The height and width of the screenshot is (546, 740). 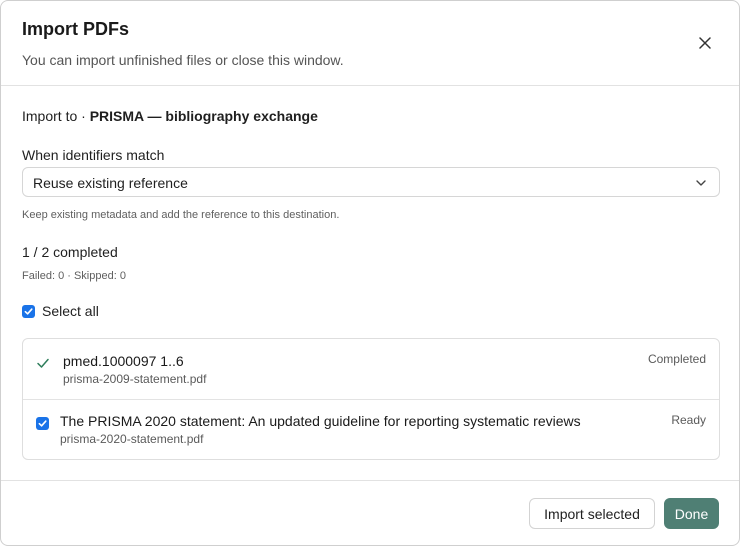 I want to click on import-selected-button: Import selected, so click(x=592, y=513).